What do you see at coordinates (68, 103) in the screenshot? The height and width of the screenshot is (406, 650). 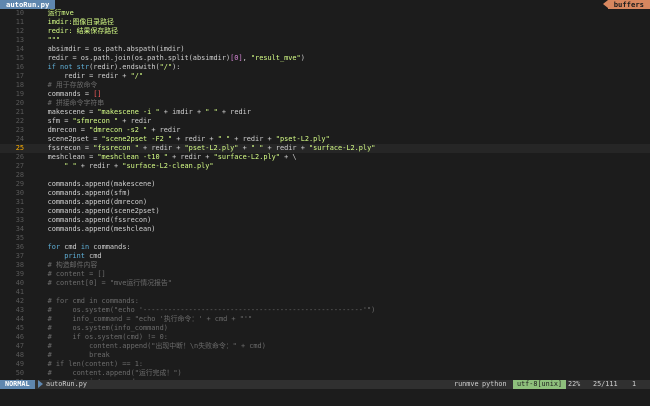 I see `code-text: # 拼接命令字符串` at bounding box center [68, 103].